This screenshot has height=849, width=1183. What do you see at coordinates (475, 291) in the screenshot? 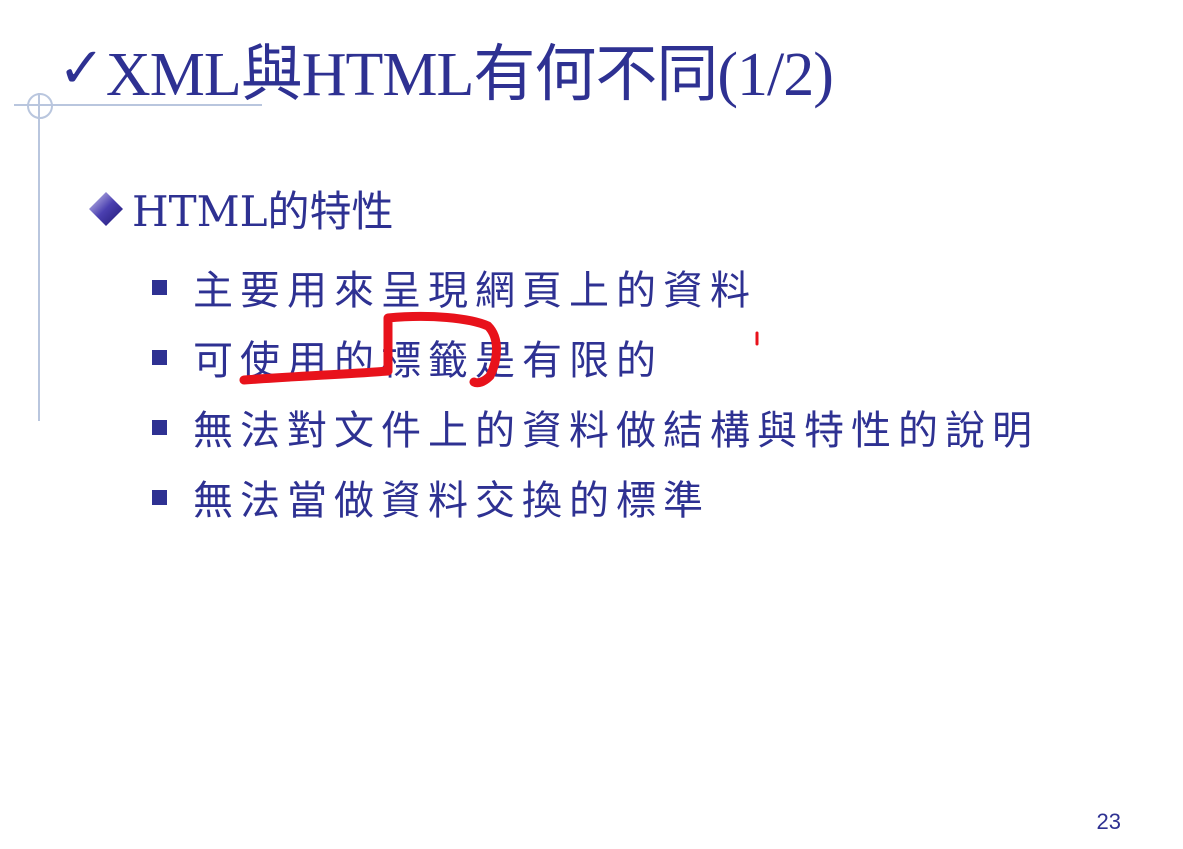
I see `list-item-text: 主要用來呈現網頁上的資料` at bounding box center [475, 291].